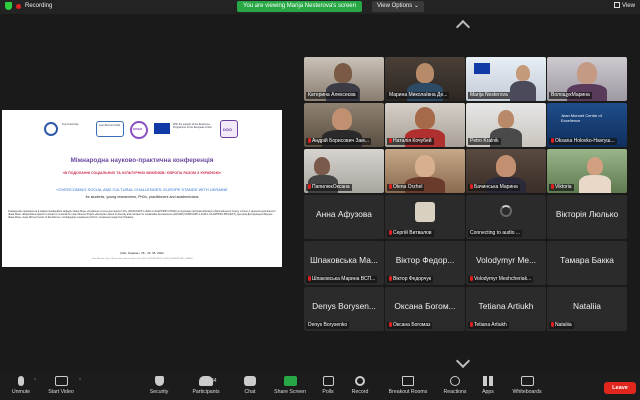 This screenshot has width=640, height=400. I want to click on participant-name: Віктор Федорчук, so click(410, 279).